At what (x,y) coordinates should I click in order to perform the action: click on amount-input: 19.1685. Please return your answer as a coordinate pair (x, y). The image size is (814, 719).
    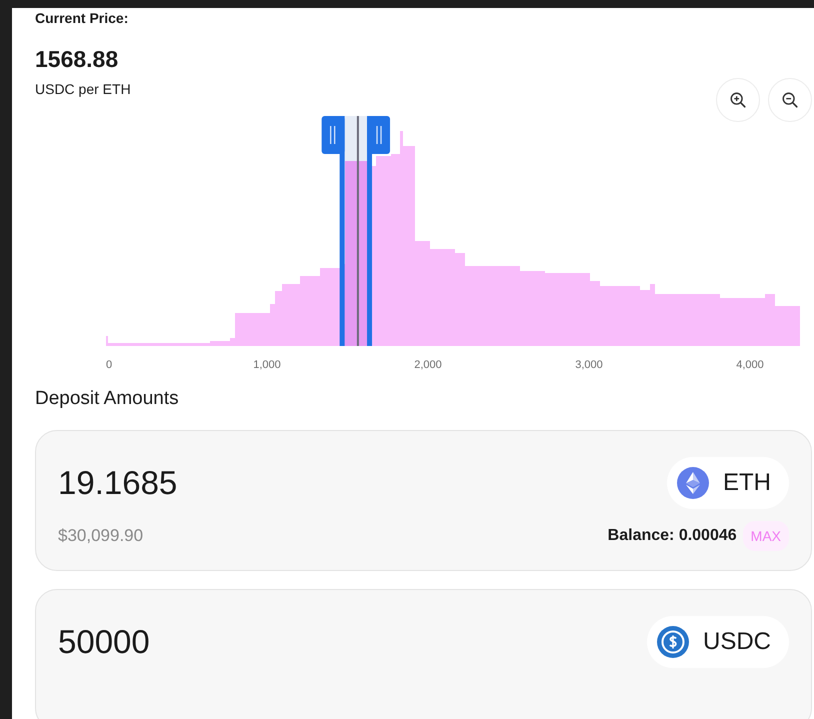
    Looking at the image, I should click on (258, 483).